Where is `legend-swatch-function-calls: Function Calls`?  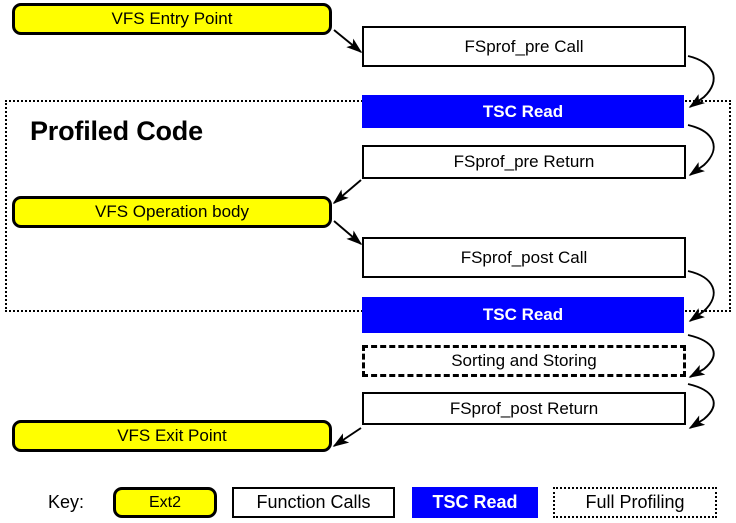 legend-swatch-function-calls: Function Calls is located at coordinates (313, 502).